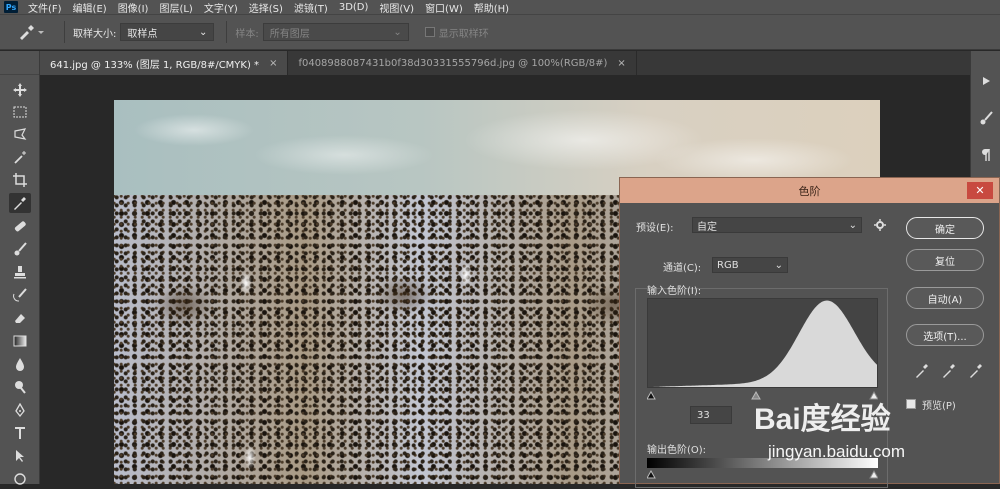 This screenshot has height=489, width=1000. I want to click on tab-document-1: 641.jpg @ 133% (图层 1, RGB/8#/CMYK) * ×, so click(164, 63).